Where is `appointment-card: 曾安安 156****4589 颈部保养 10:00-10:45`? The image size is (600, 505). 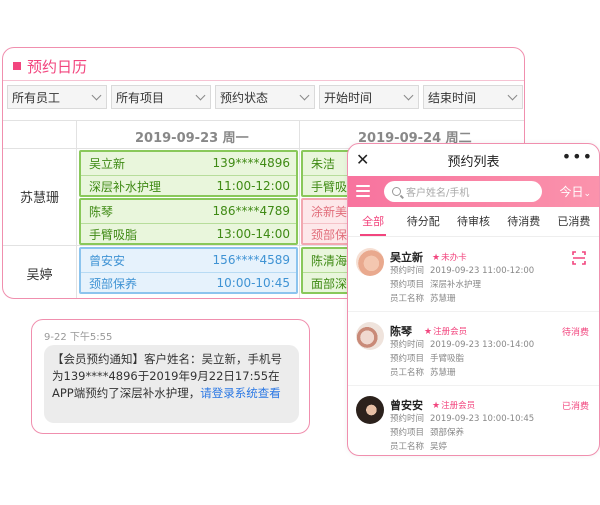
appointment-card: 曾安安 156****4589 颈部保养 10:00-10:45 is located at coordinates (188, 270).